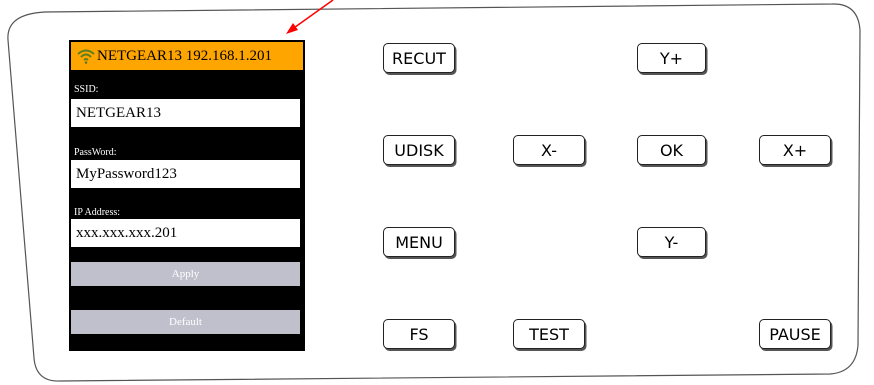 This screenshot has height=385, width=874. I want to click on ip-display: 192.168.1.201, so click(228, 55).